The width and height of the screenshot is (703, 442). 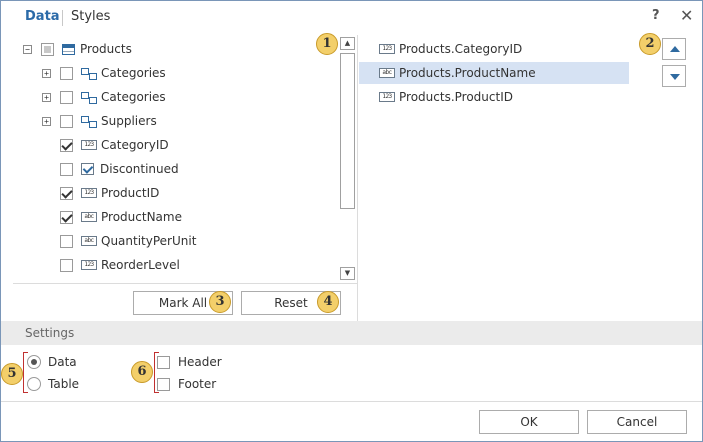 I want to click on option-label: Footer, so click(x=197, y=384).